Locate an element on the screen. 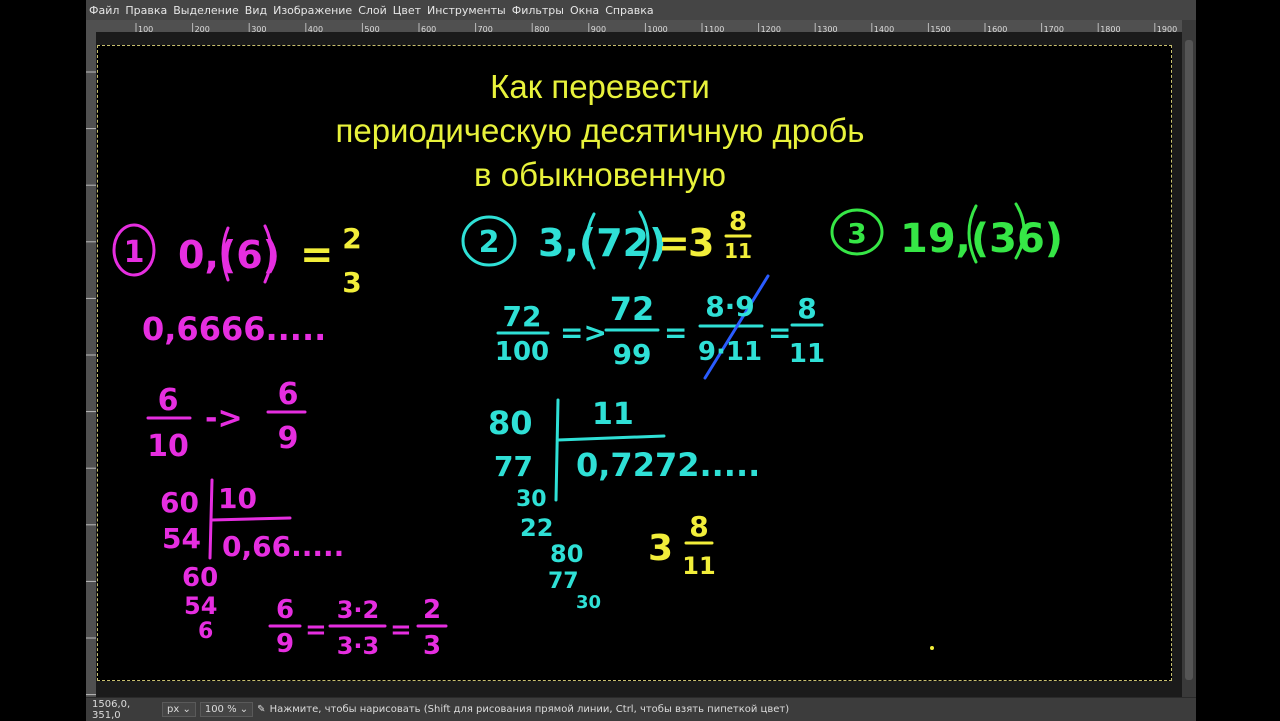  ex1-equals: = is located at coordinates (317, 255).